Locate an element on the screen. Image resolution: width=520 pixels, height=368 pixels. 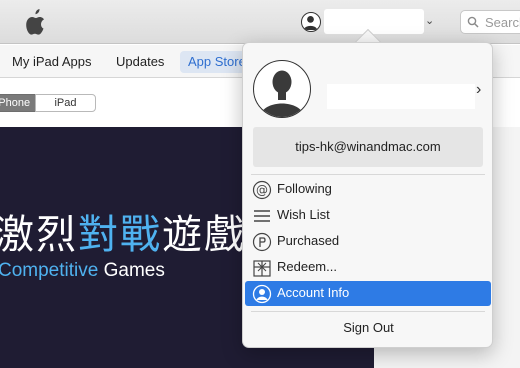
account-email: tips-hk@winandmac.com is located at coordinates (368, 147).